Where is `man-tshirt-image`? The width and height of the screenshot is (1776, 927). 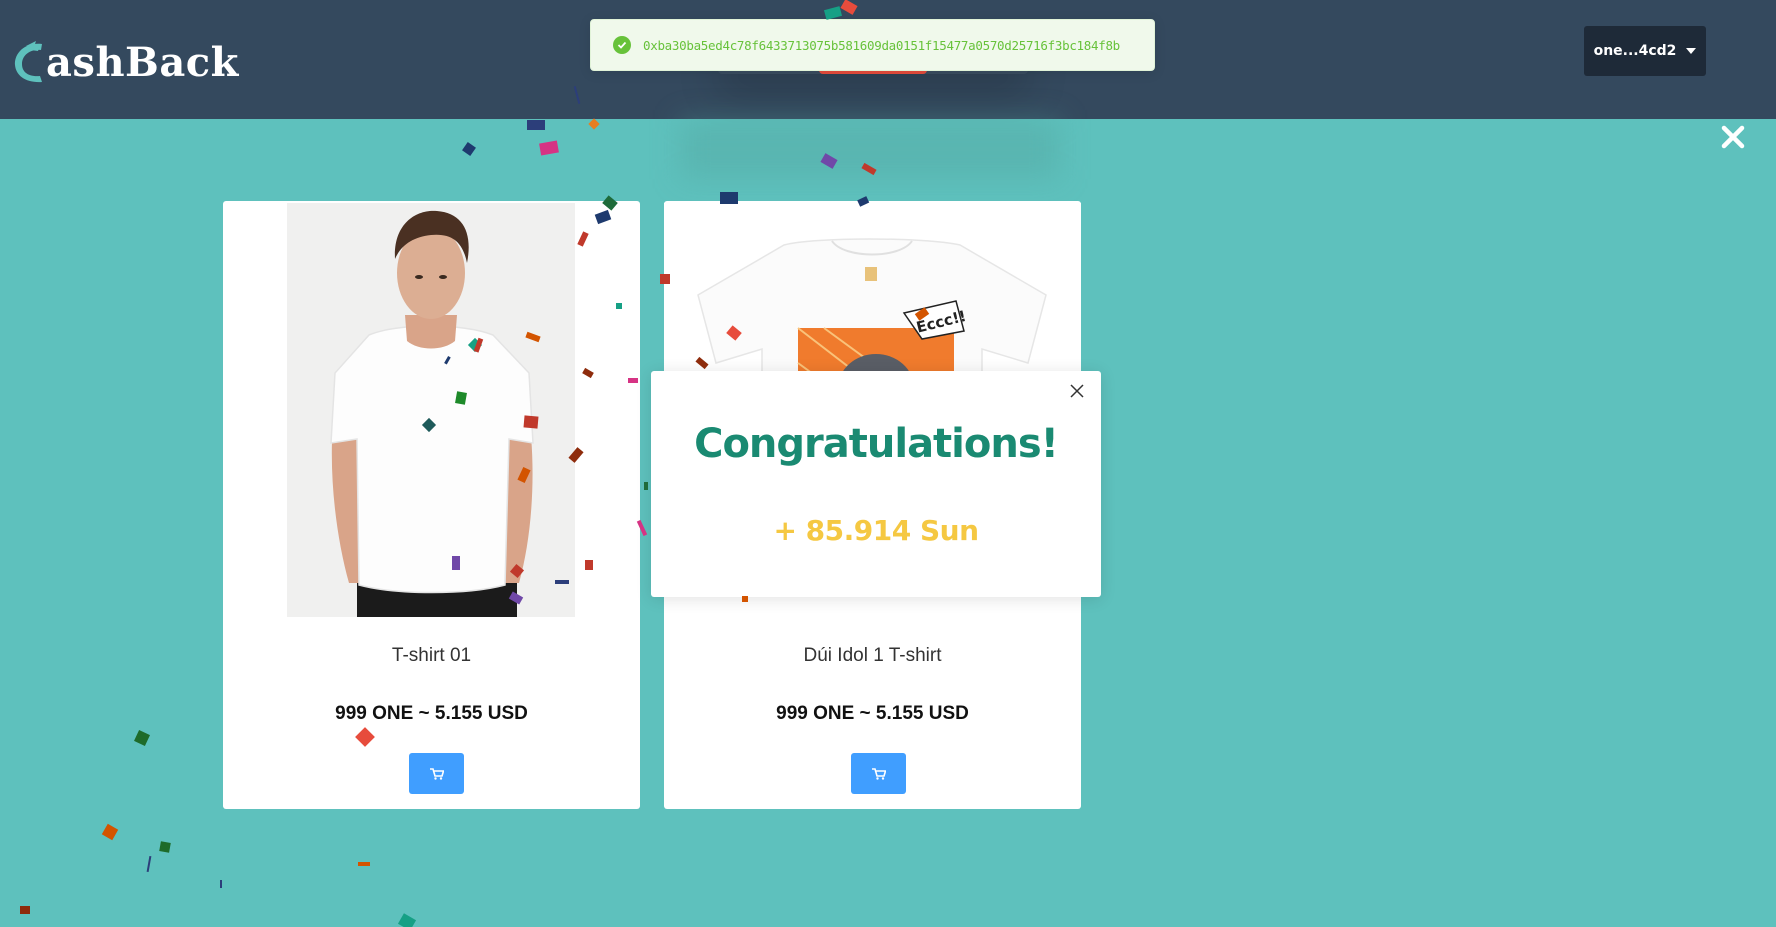
man-tshirt-image is located at coordinates (431, 410).